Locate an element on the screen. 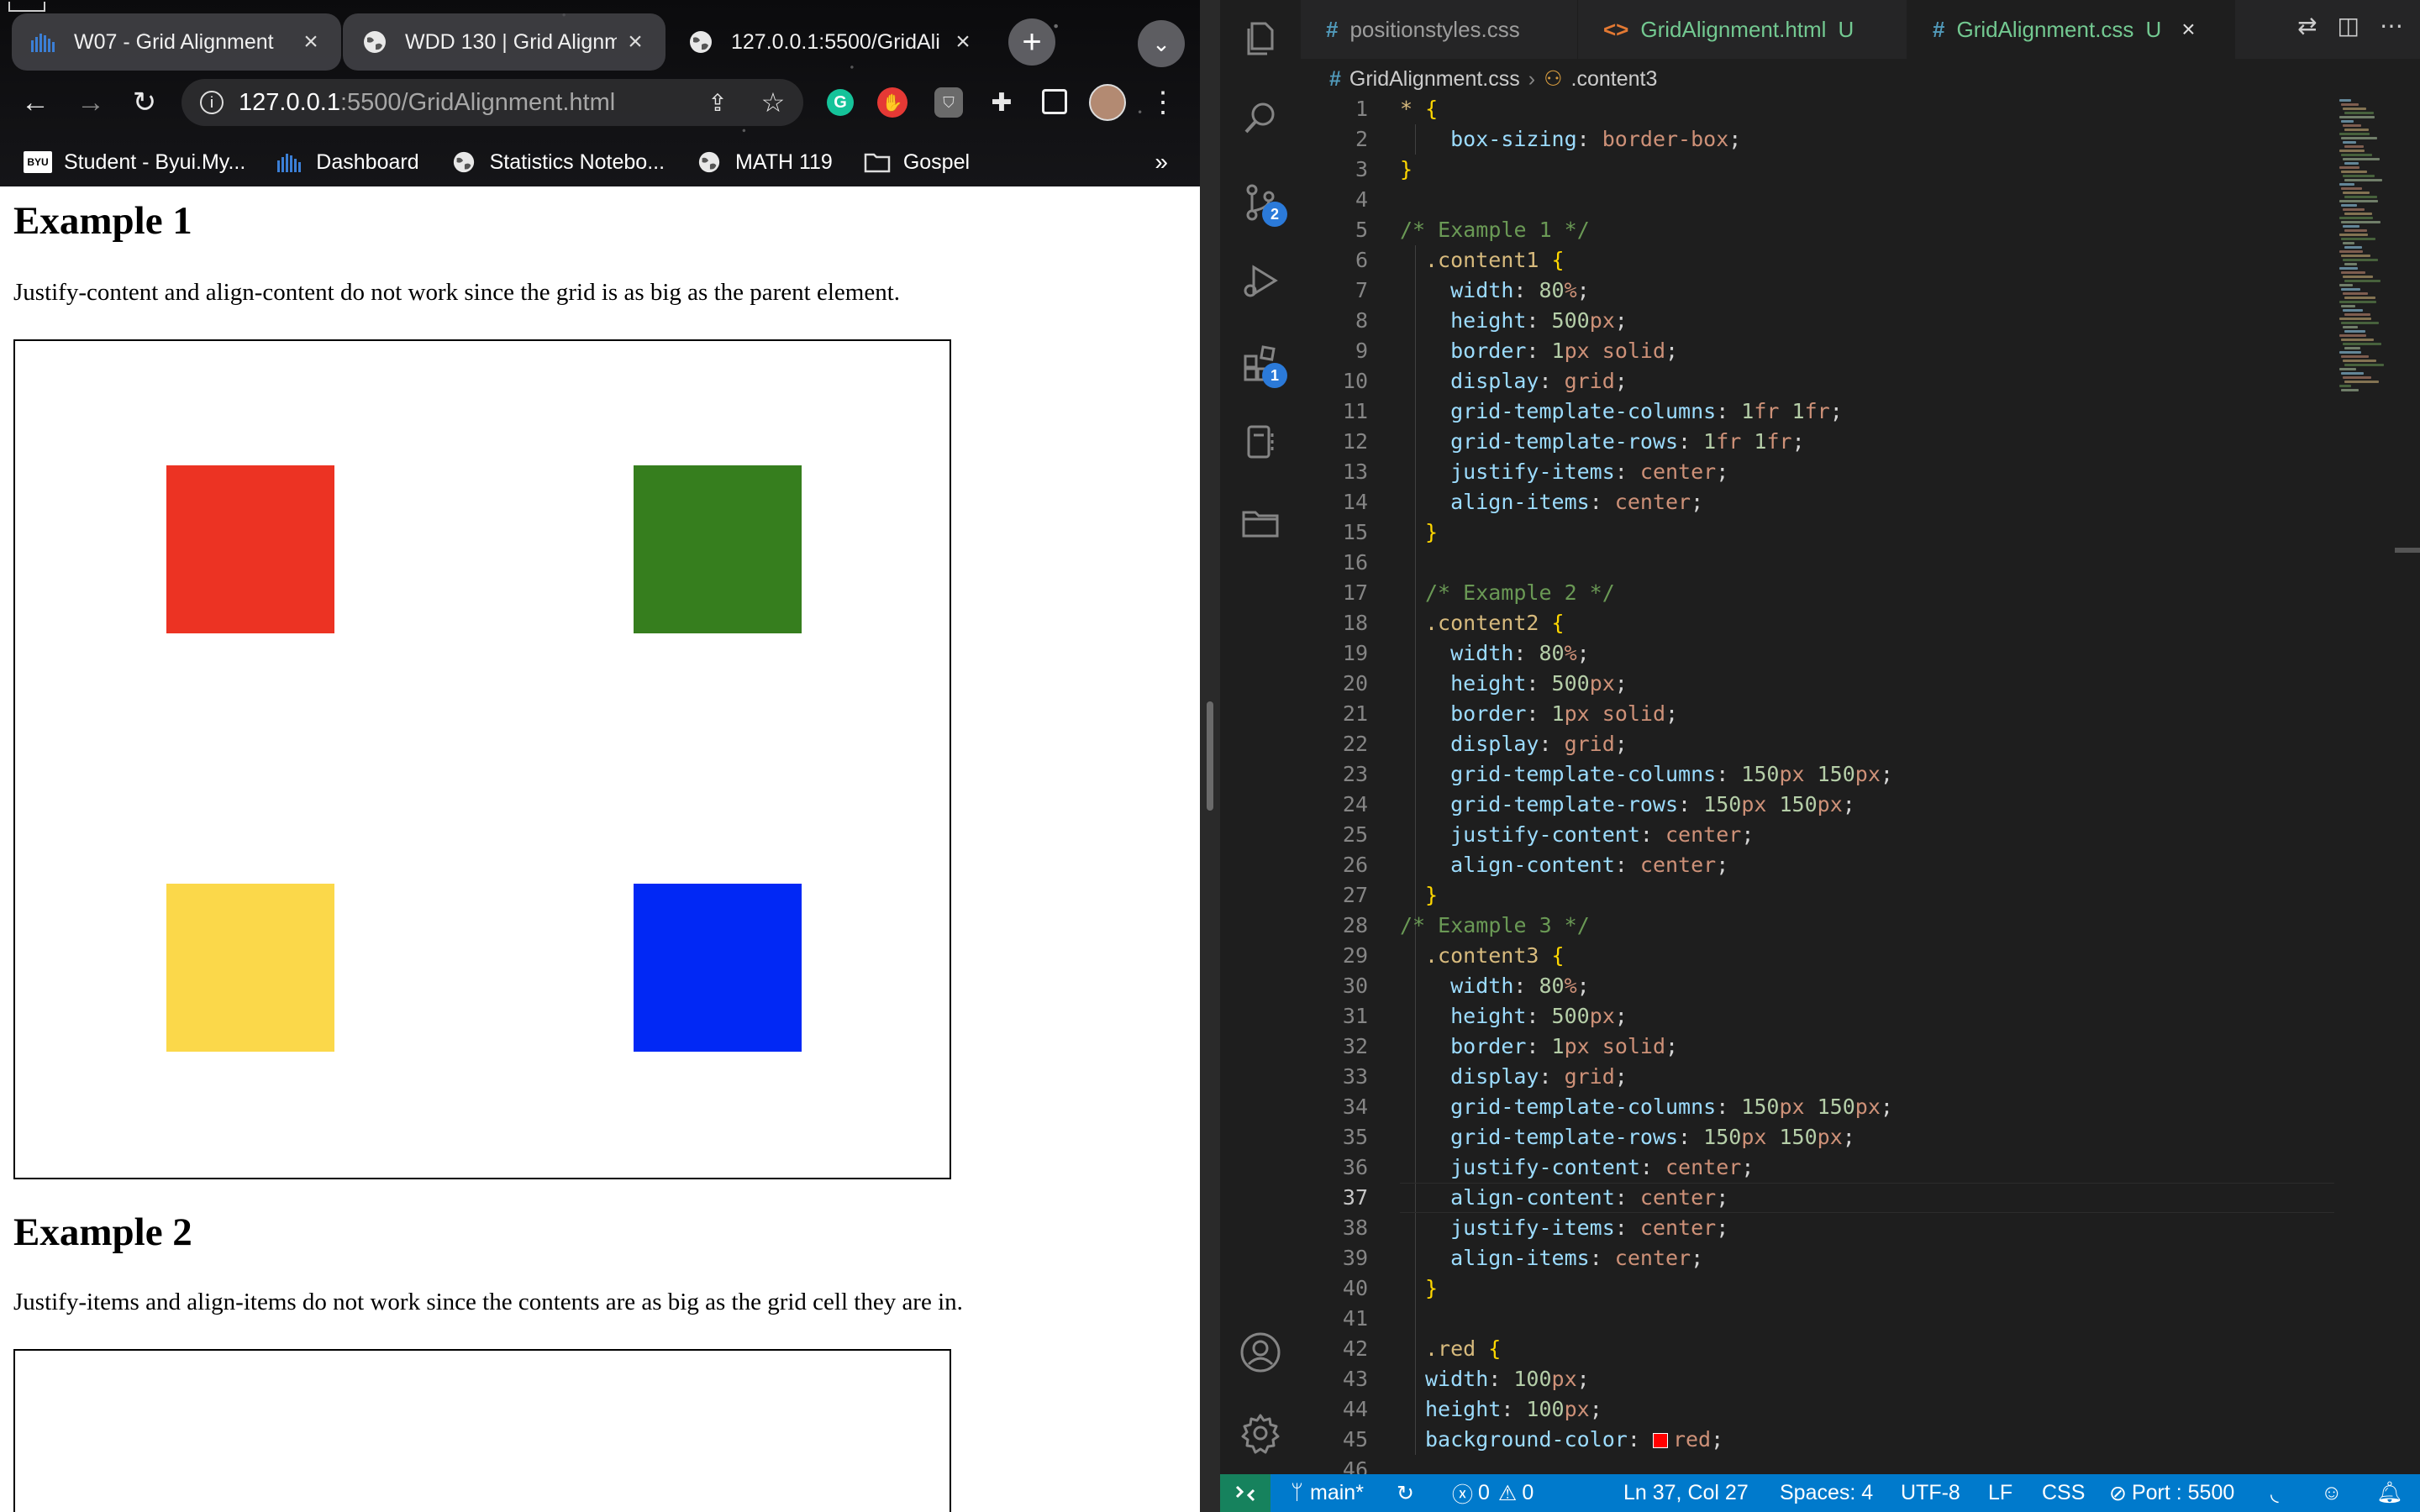  code-line: 5 /* Example 1 */ is located at coordinates (1817, 230).